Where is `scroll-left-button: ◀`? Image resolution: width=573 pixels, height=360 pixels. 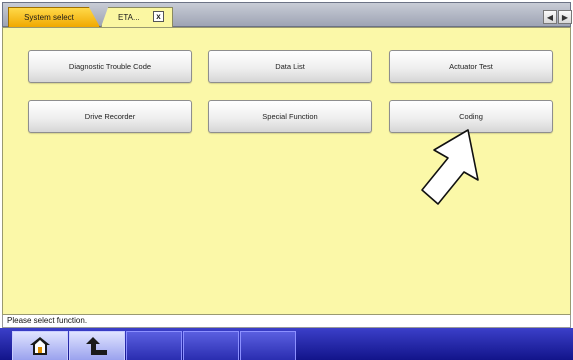
scroll-left-button: ◀ is located at coordinates (550, 17).